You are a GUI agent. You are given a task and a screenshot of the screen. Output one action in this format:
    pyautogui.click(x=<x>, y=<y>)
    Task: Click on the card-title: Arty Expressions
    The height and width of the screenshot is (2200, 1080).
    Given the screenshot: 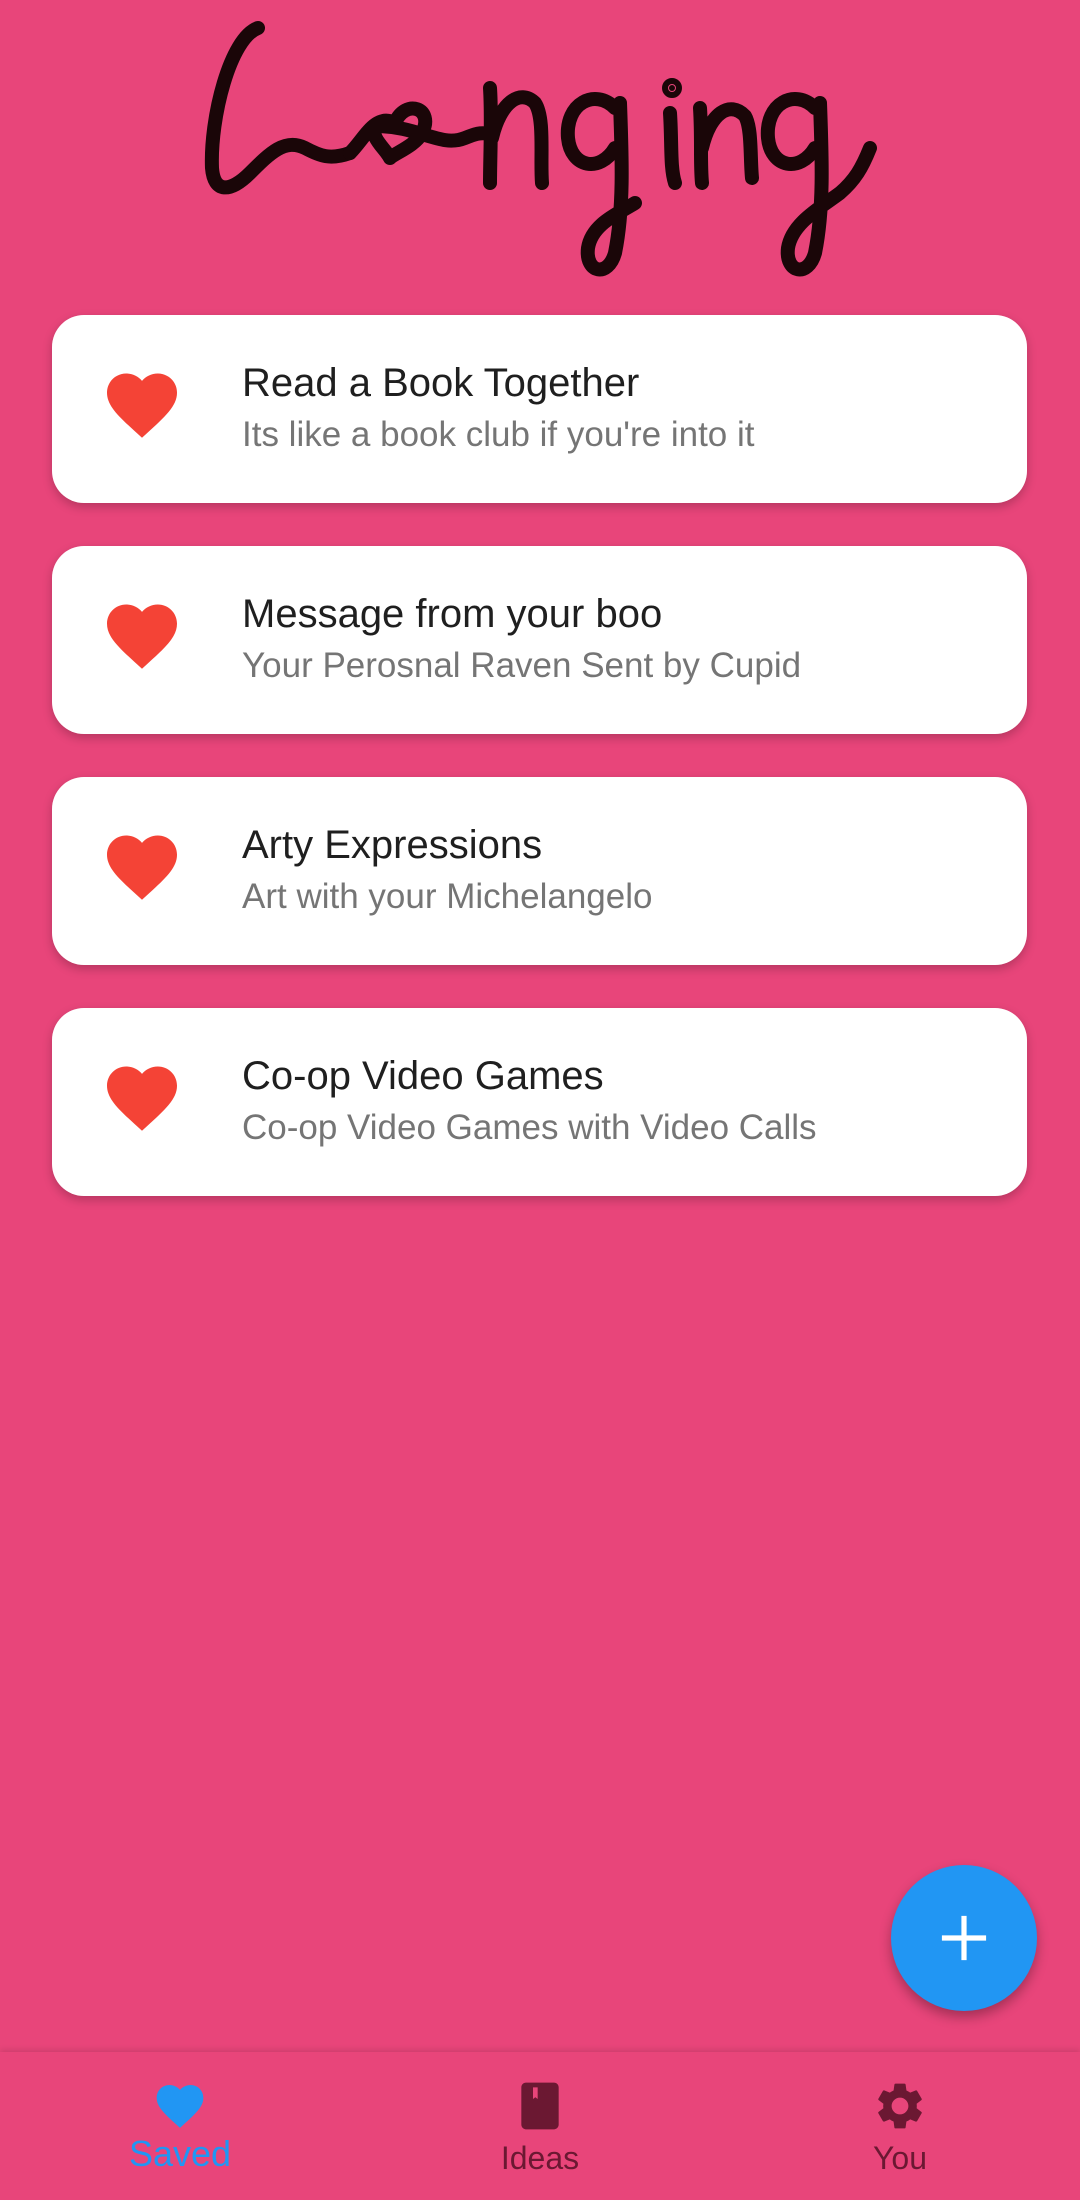 What is the action you would take?
    pyautogui.click(x=392, y=845)
    